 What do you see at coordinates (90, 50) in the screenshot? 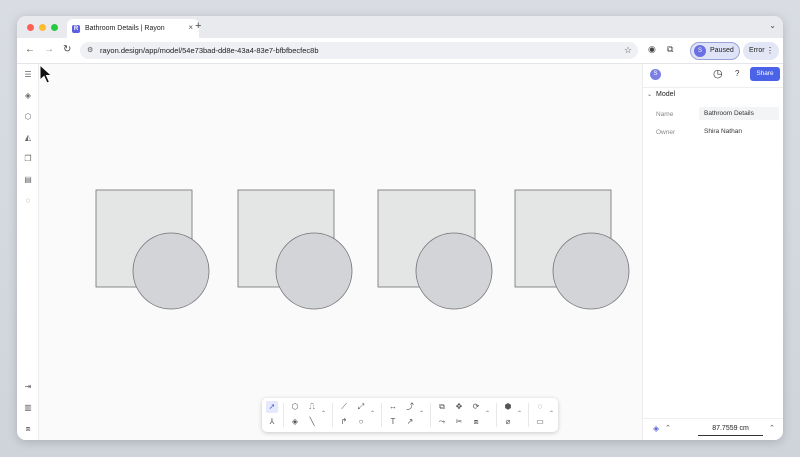
I see `site-info-icon: ⚙` at bounding box center [90, 50].